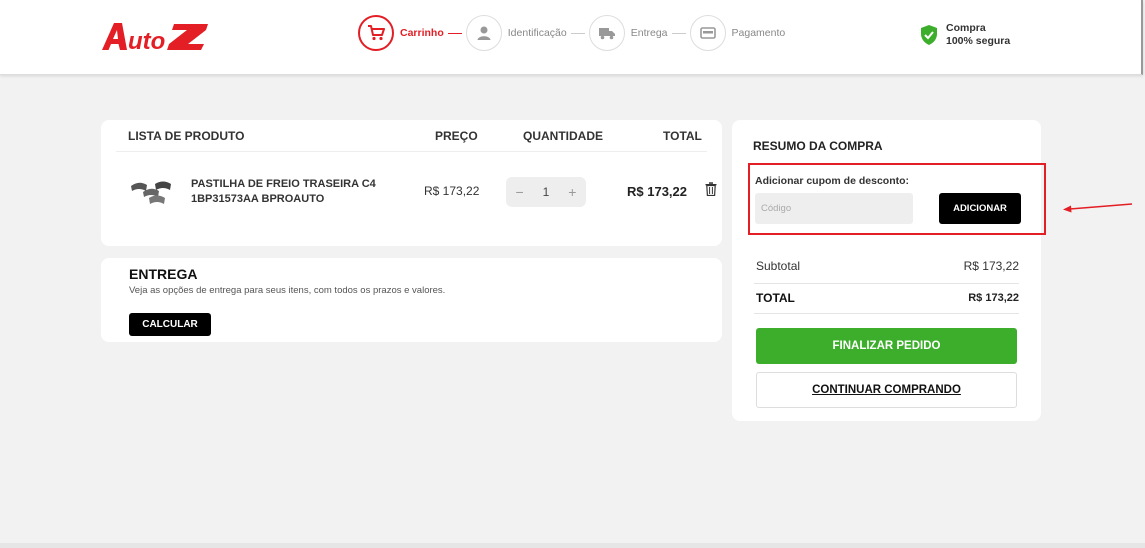 The width and height of the screenshot is (1145, 548). I want to click on truck-icon, so click(606, 34).